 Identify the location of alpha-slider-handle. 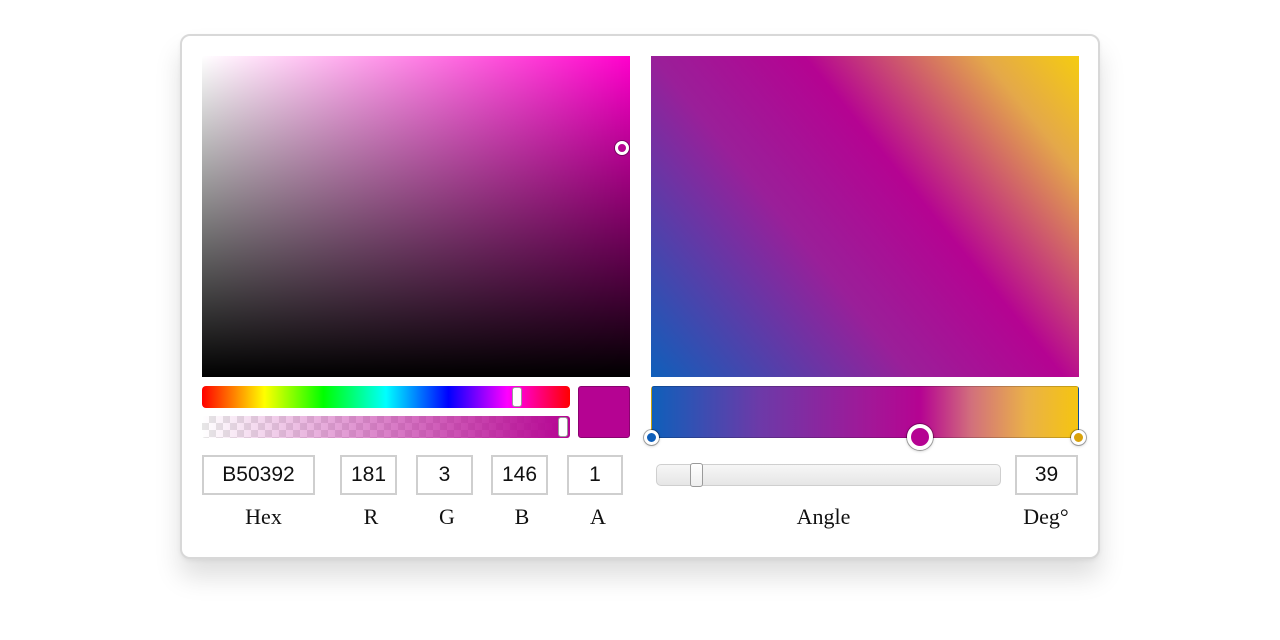
(563, 427).